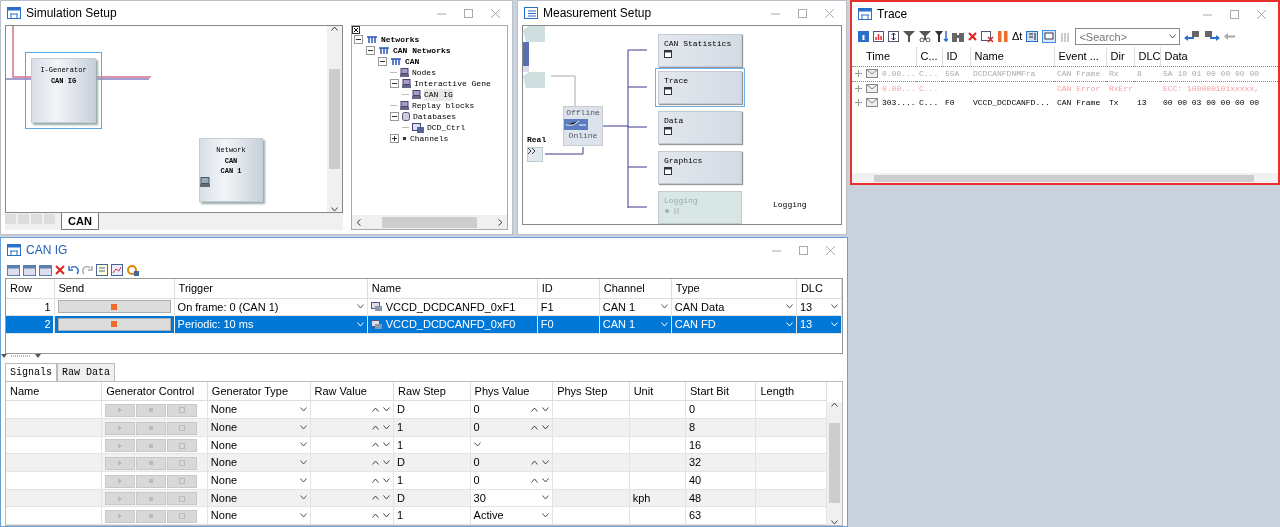  I want to click on measurement-block: Data, so click(700, 127).